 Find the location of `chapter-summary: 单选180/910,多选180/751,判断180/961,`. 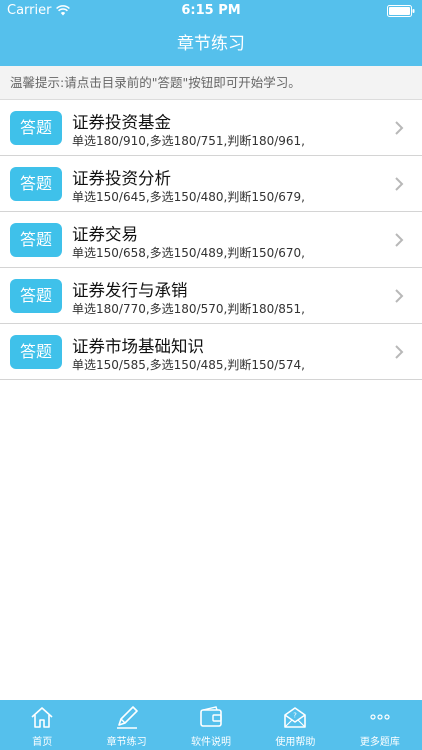

chapter-summary: 单选180/910,多选180/751,判断180/961, is located at coordinates (188, 141).